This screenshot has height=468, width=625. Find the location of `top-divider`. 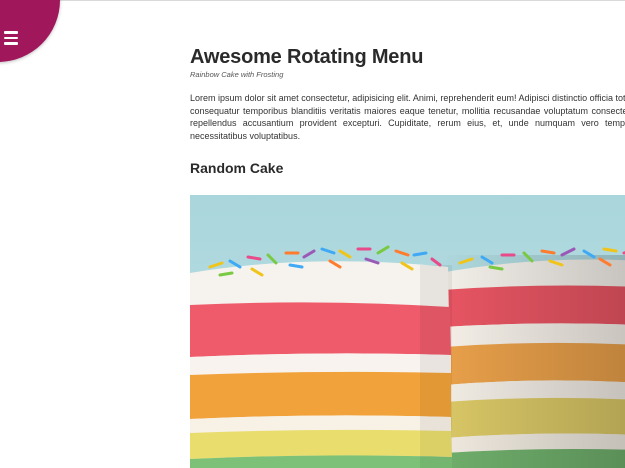

top-divider is located at coordinates (312, 0).